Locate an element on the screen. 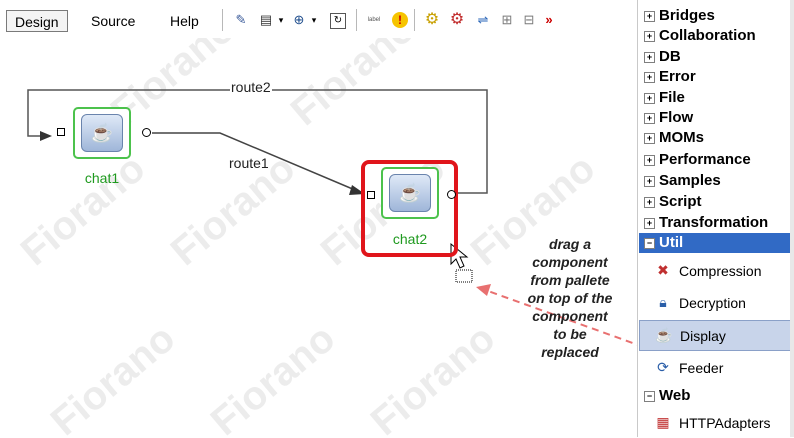  palette-category-file: + File is located at coordinates (664, 98).